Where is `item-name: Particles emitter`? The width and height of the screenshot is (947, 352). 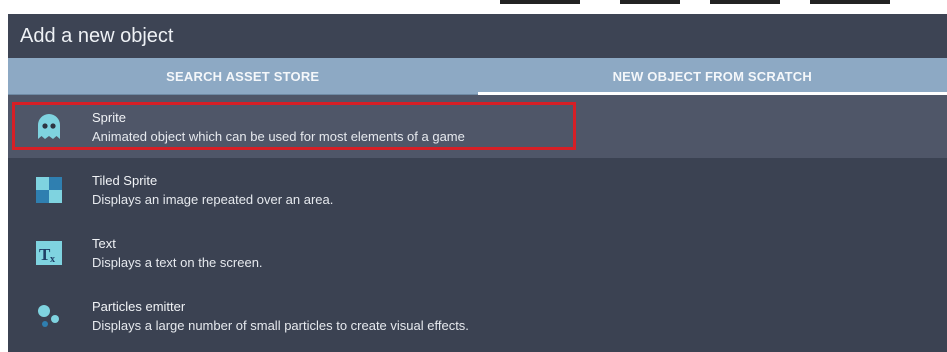 item-name: Particles emitter is located at coordinates (139, 306).